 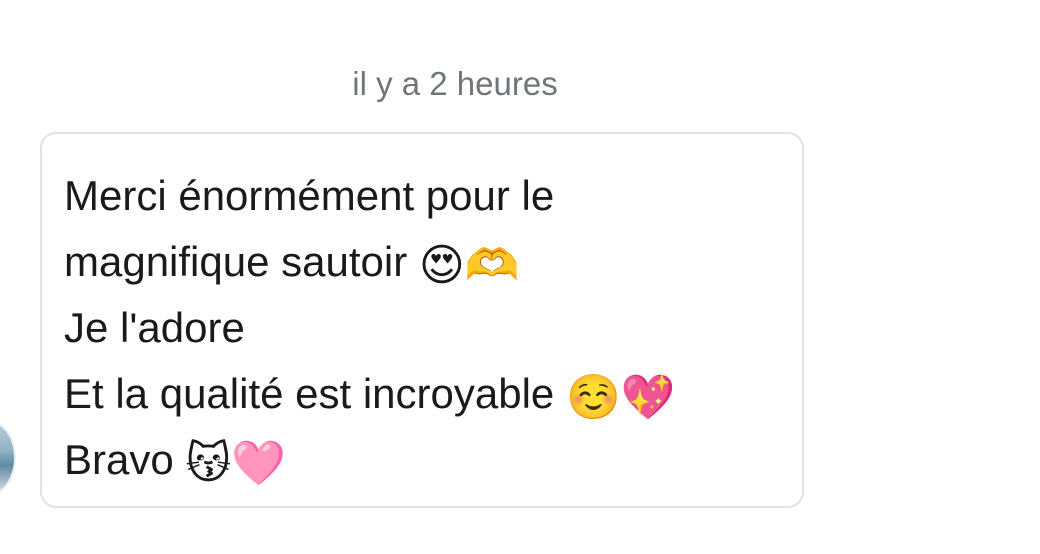 I want to click on message-line: magnifique sautoir 😍🫶, so click(x=422, y=262).